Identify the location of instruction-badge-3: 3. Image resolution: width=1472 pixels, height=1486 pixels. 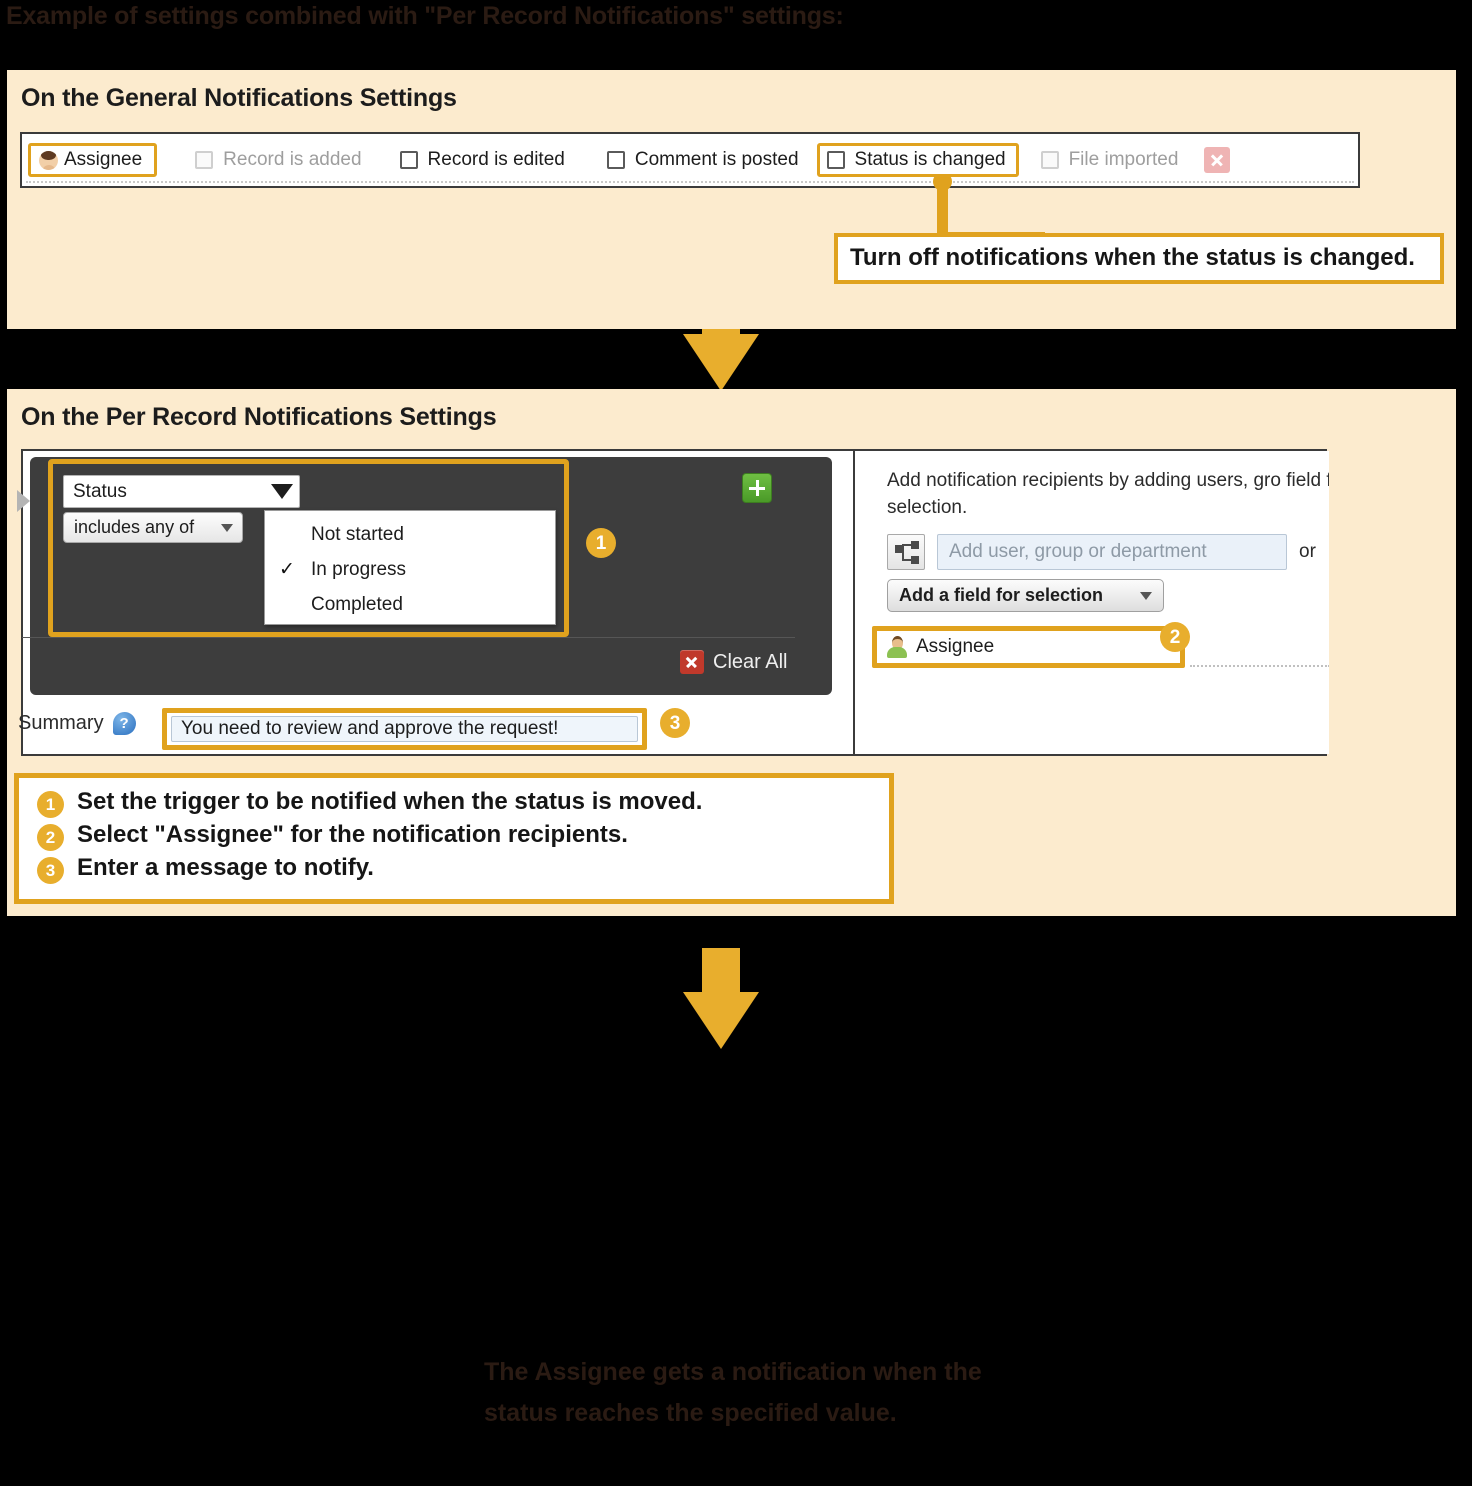
(50, 870).